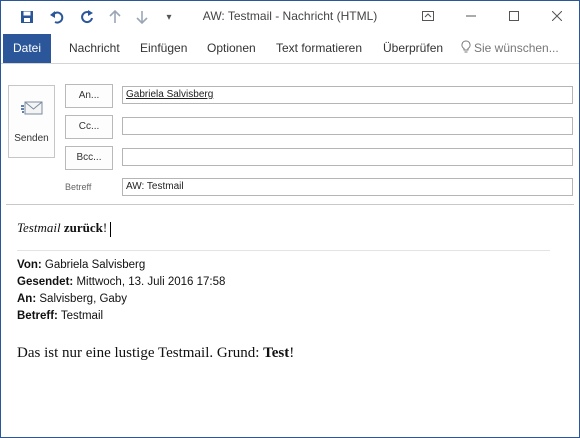 This screenshot has width=580, height=438. Describe the element at coordinates (169, 94) in the screenshot. I see `to-recipient: Gabriela Salvisberg` at that location.